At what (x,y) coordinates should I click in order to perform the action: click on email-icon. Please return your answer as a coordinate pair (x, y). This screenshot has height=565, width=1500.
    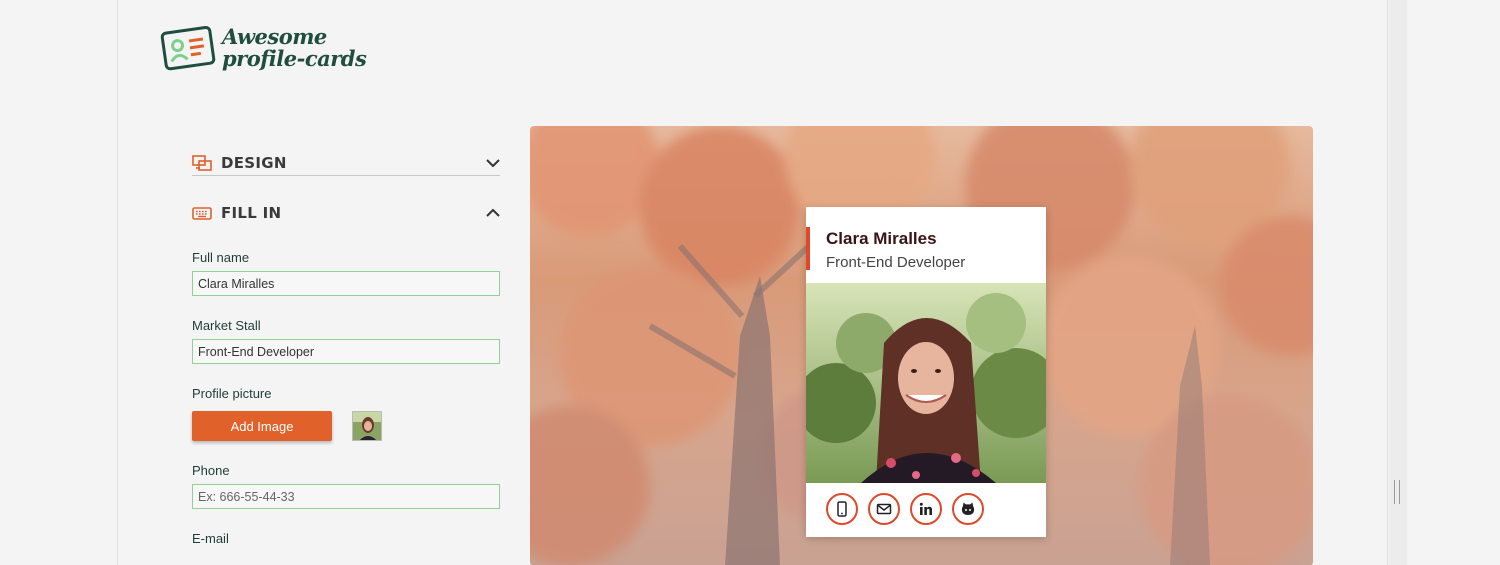
    Looking at the image, I should click on (884, 509).